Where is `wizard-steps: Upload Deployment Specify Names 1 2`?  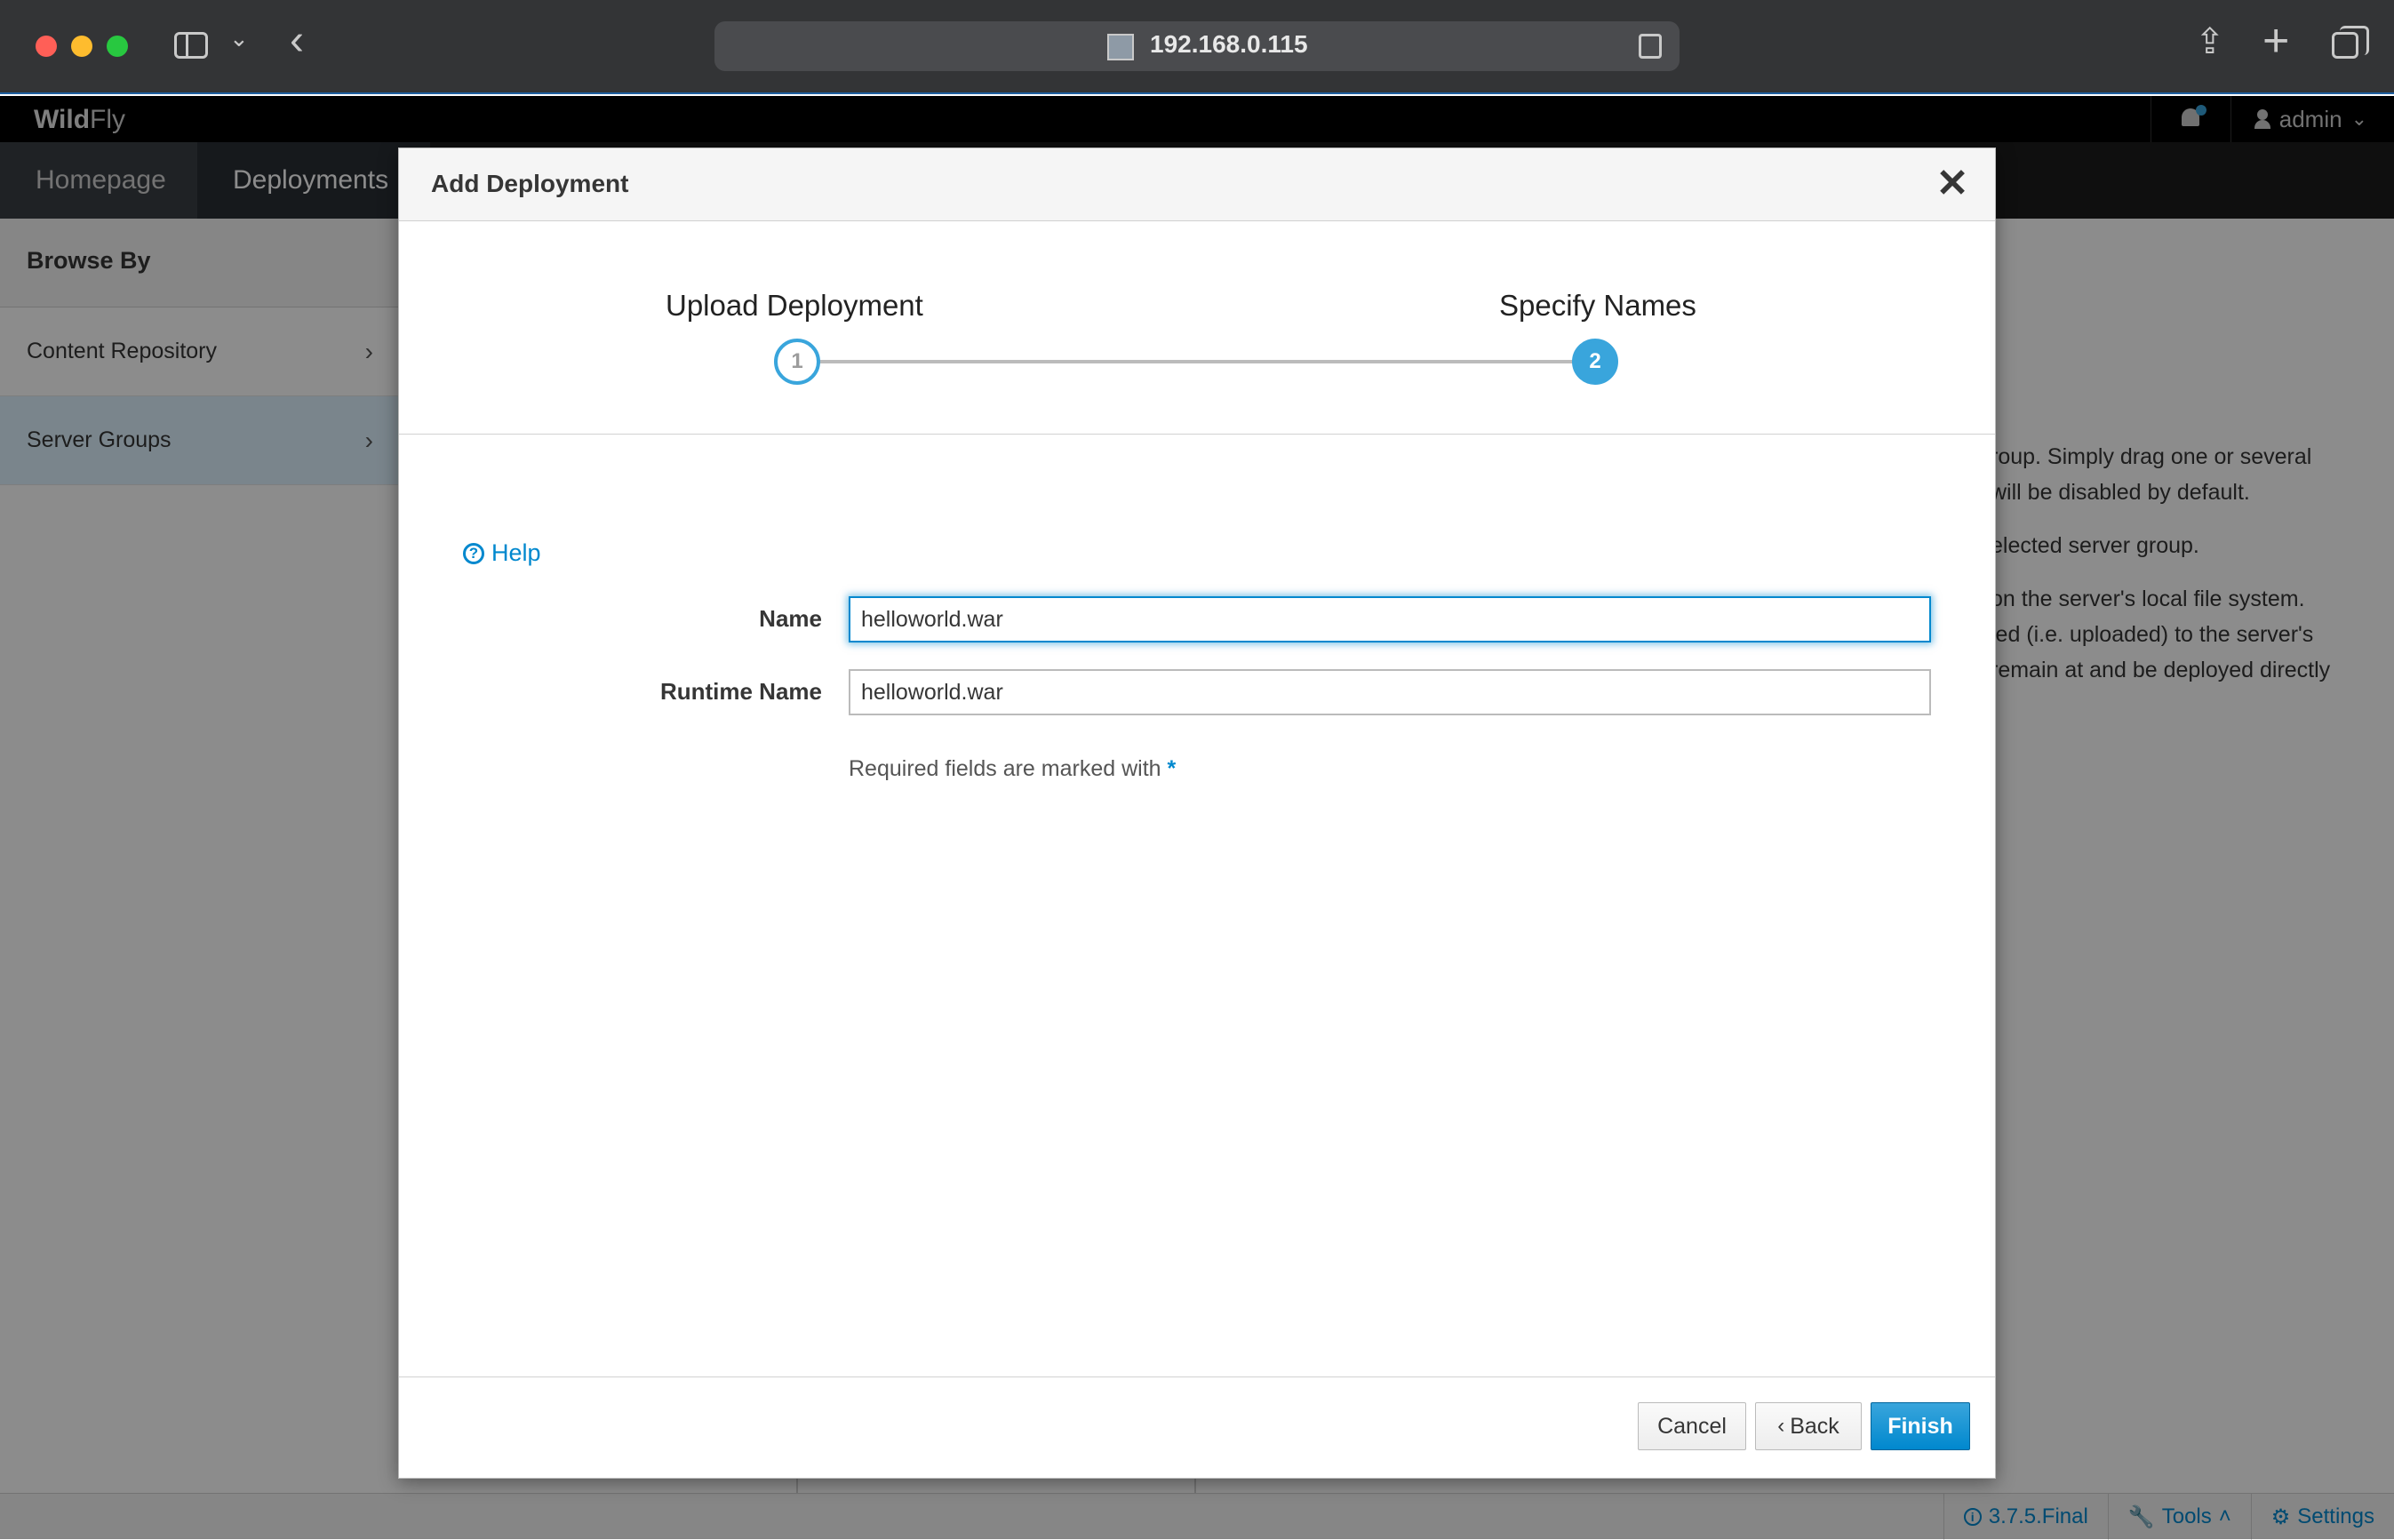
wizard-steps: Upload Deployment Specify Names 1 2 is located at coordinates (1197, 328).